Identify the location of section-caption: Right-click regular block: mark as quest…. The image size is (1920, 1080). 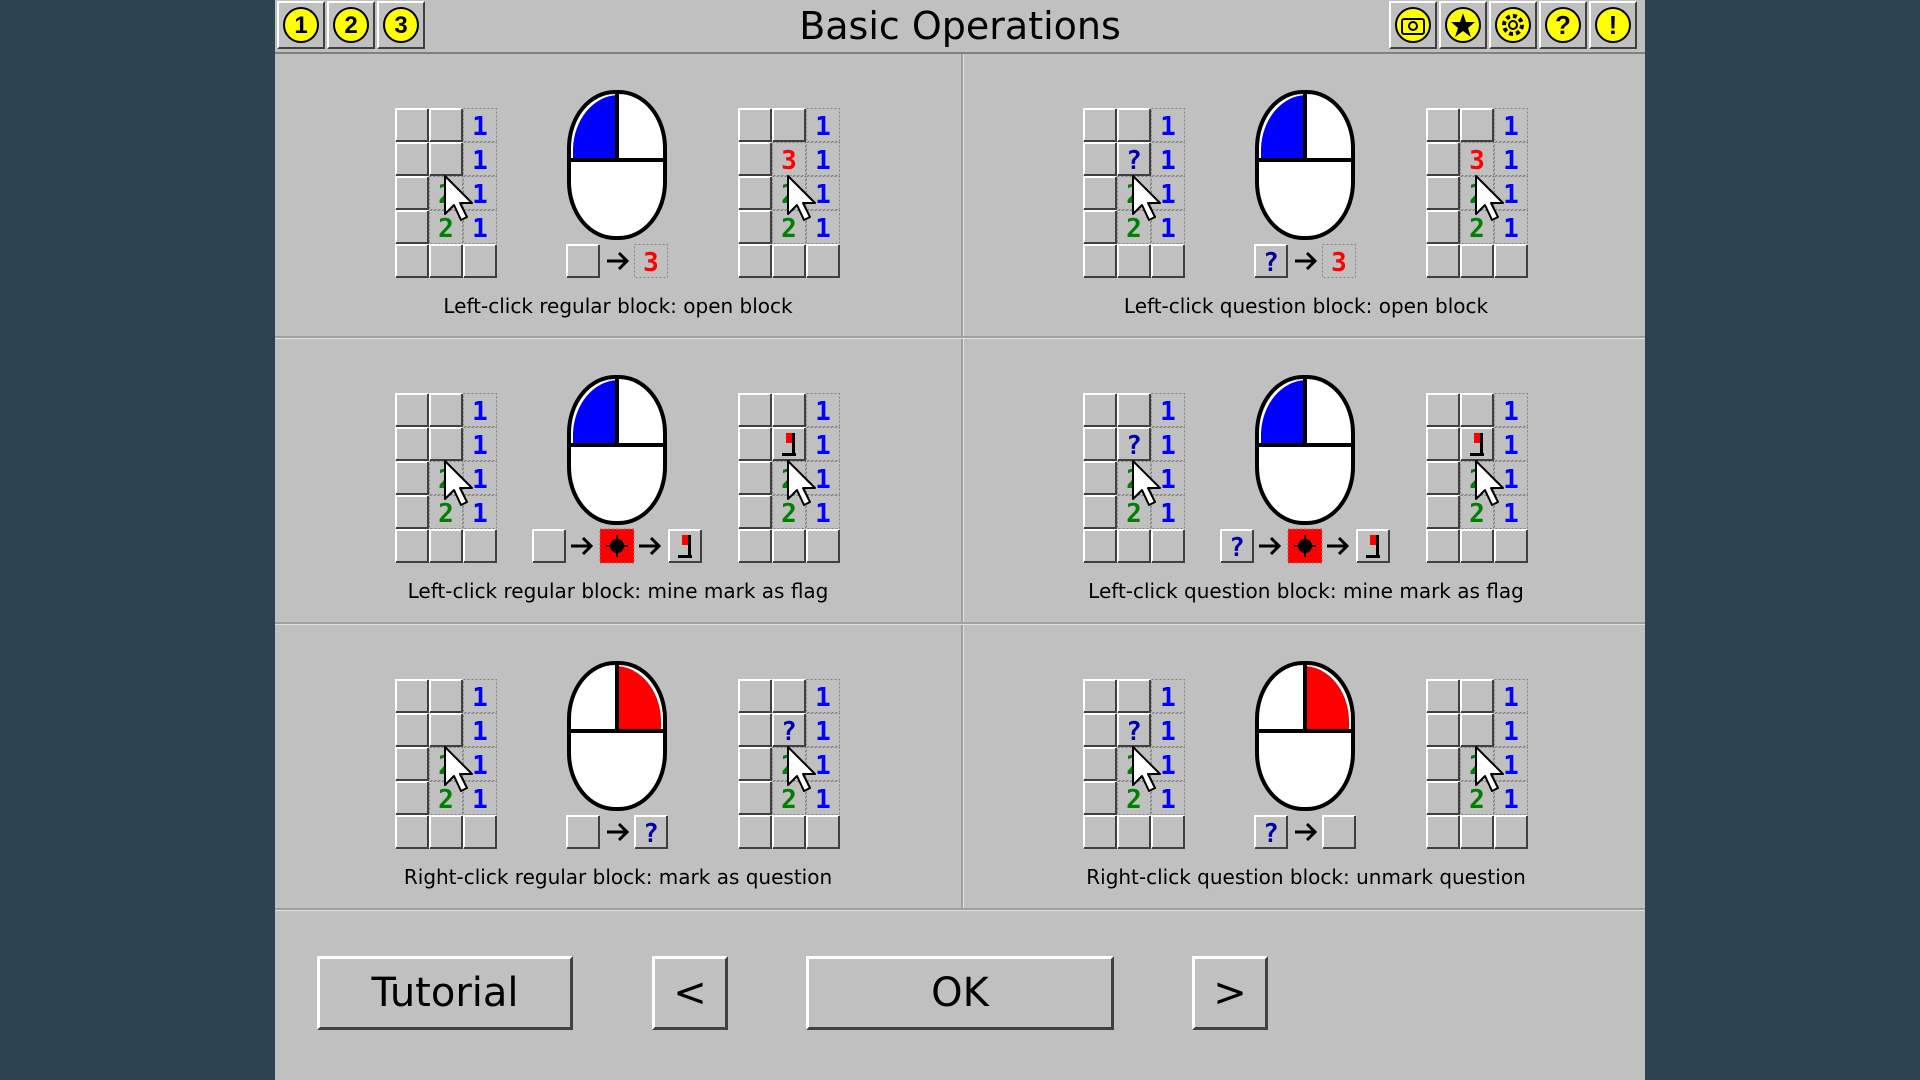
(618, 877).